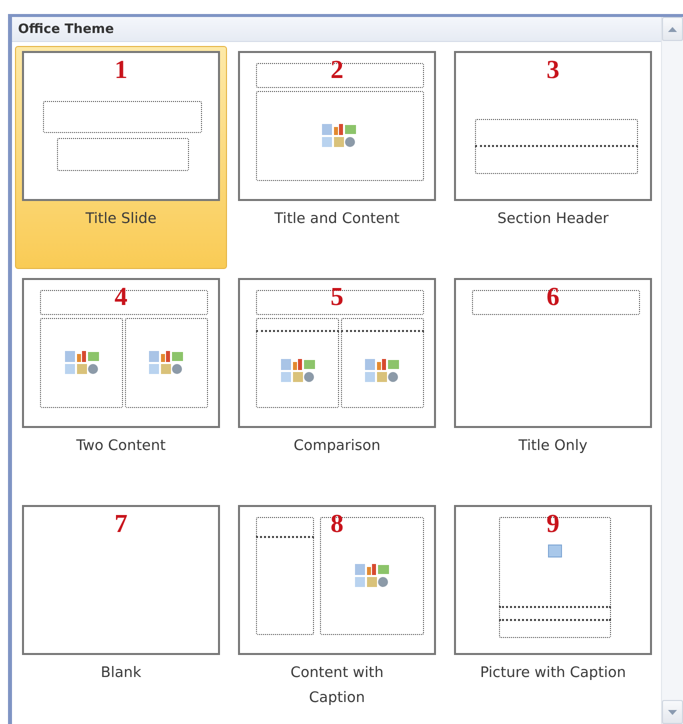 This screenshot has width=683, height=724. I want to click on layout-number: 3, so click(553, 70).